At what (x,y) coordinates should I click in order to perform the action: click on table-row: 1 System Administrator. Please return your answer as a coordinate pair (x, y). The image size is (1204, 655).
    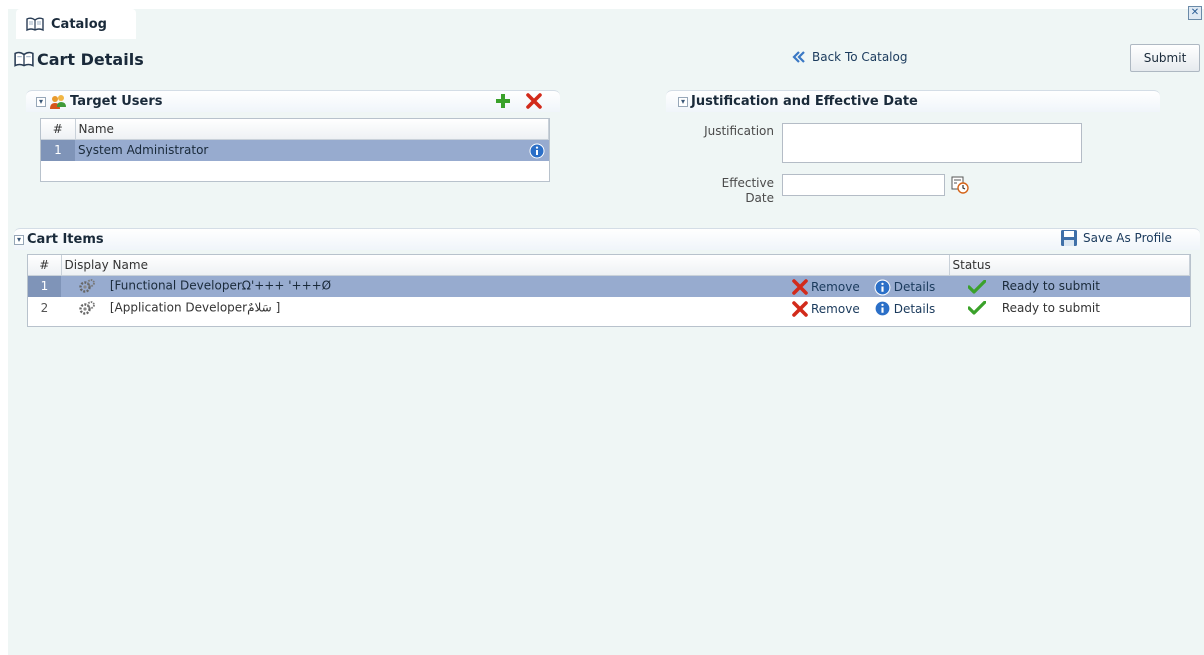
    Looking at the image, I should click on (295, 150).